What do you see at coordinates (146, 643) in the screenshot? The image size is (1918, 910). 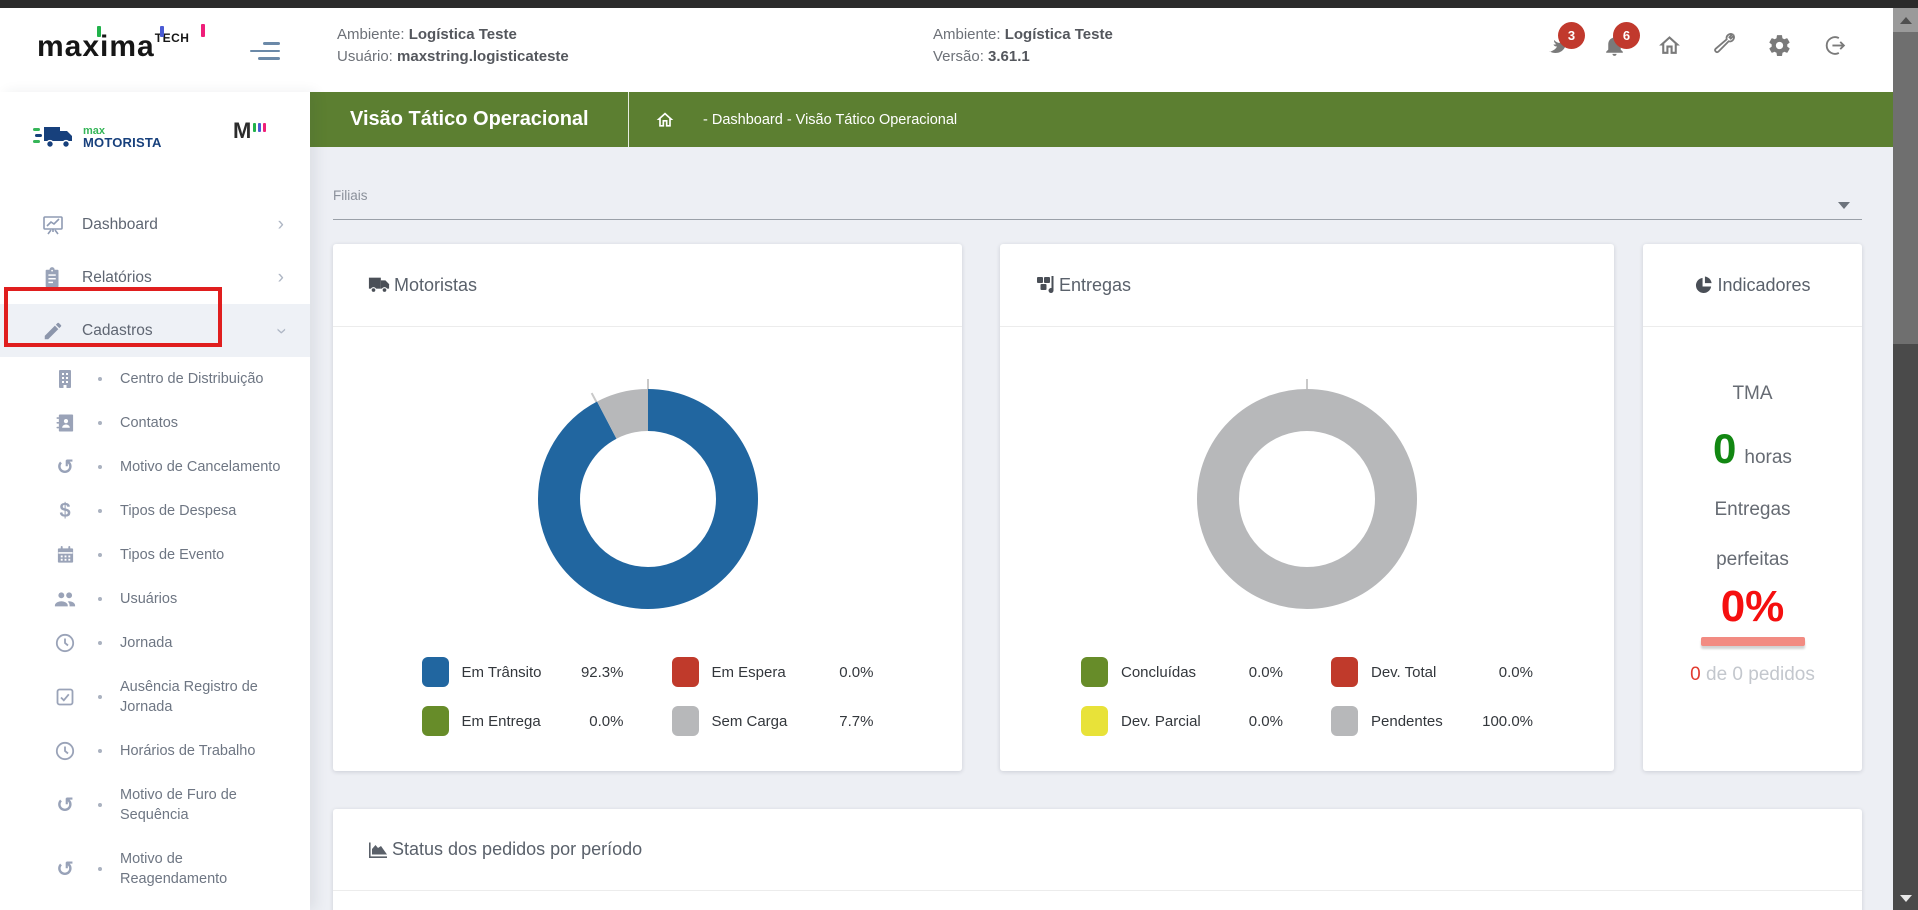 I see `subitem-label: Jornada` at bounding box center [146, 643].